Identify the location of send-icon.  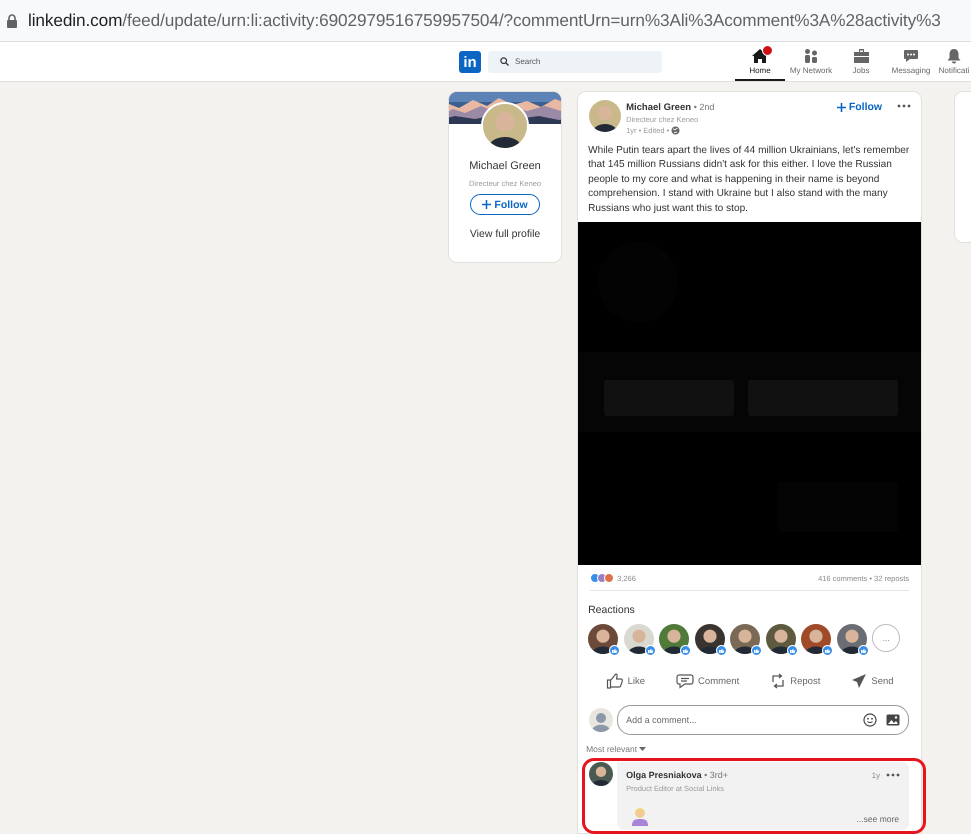
(859, 681).